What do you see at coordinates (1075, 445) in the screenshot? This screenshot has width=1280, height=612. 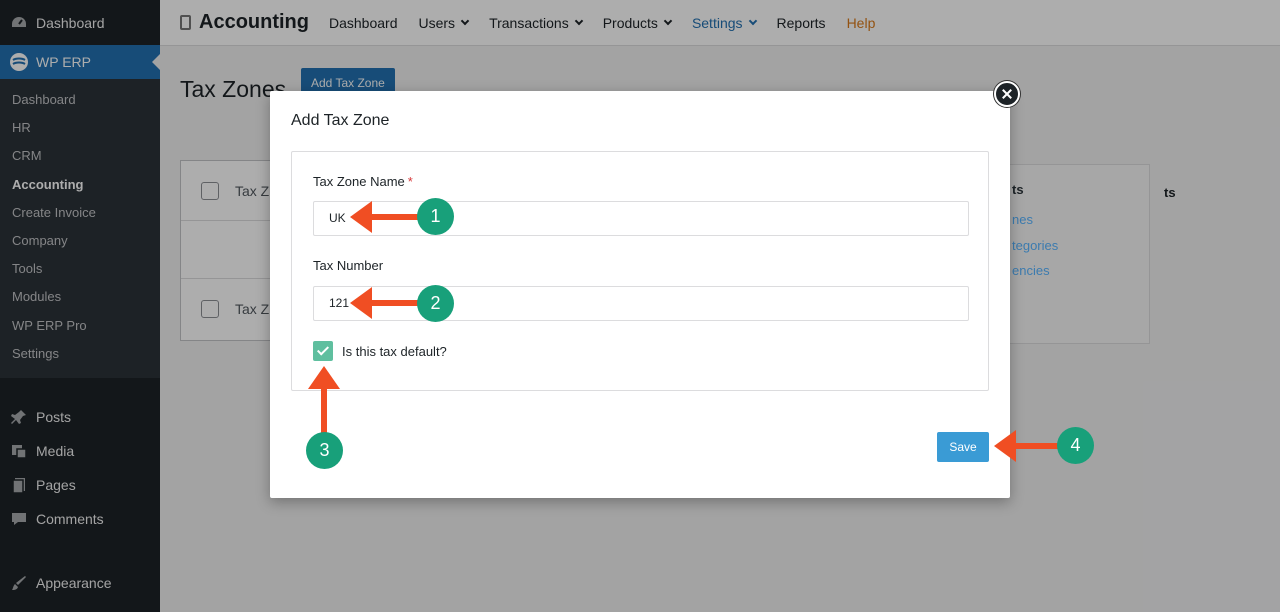 I see `step-badge: 4` at bounding box center [1075, 445].